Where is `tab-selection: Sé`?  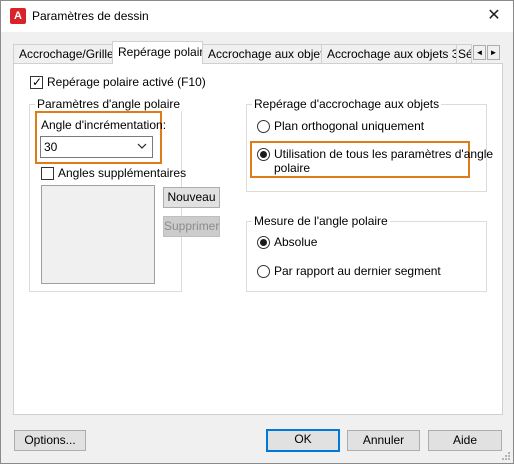
tab-selection: Sé is located at coordinates (464, 54).